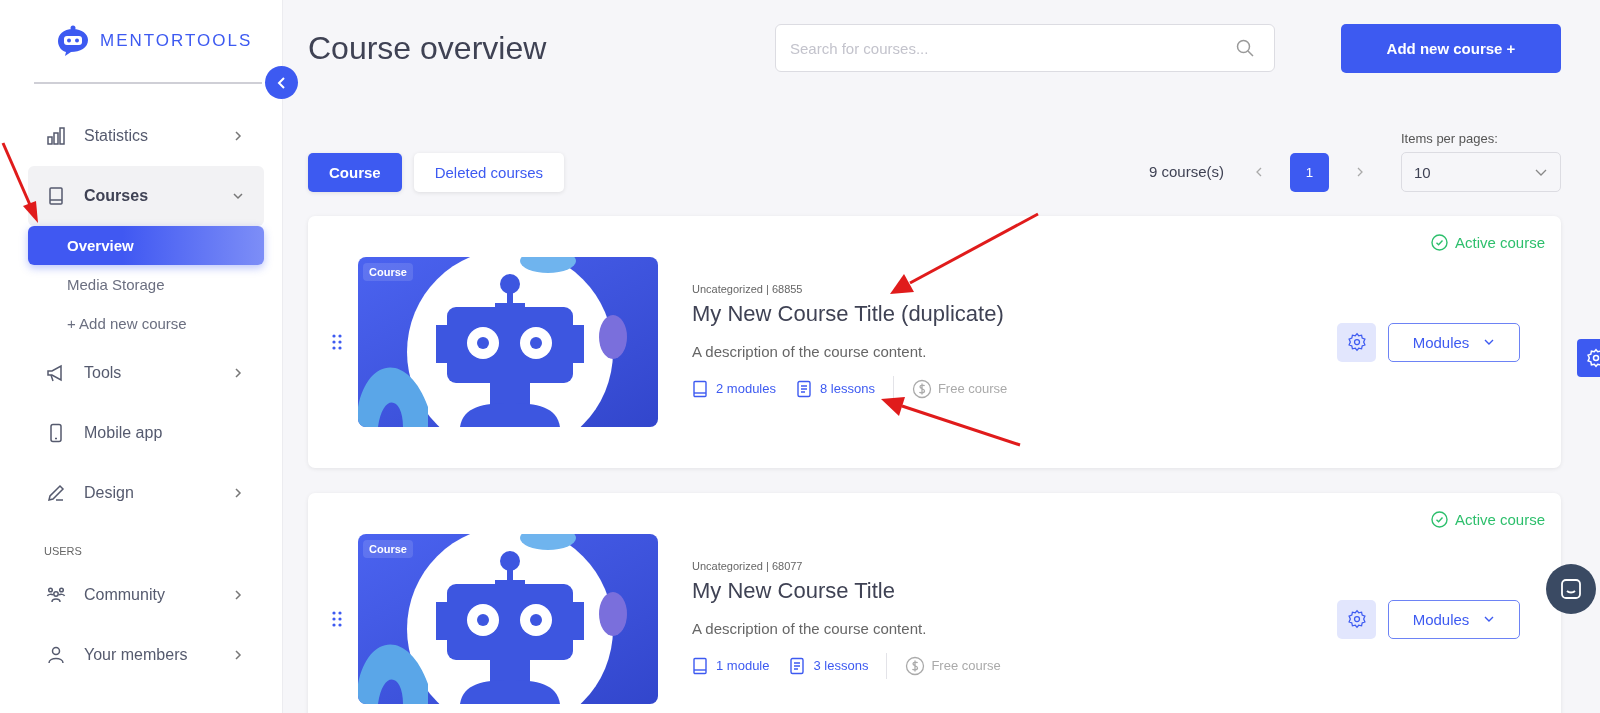 The width and height of the screenshot is (1600, 713). I want to click on course-title: My New Course Title, so click(846, 590).